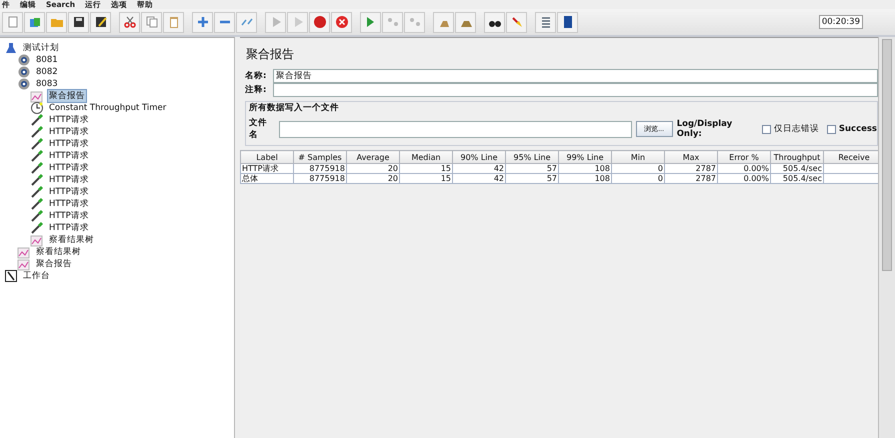 Image resolution: width=895 pixels, height=438 pixels. Describe the element at coordinates (203, 22) in the screenshot. I see `plus-icon` at that location.